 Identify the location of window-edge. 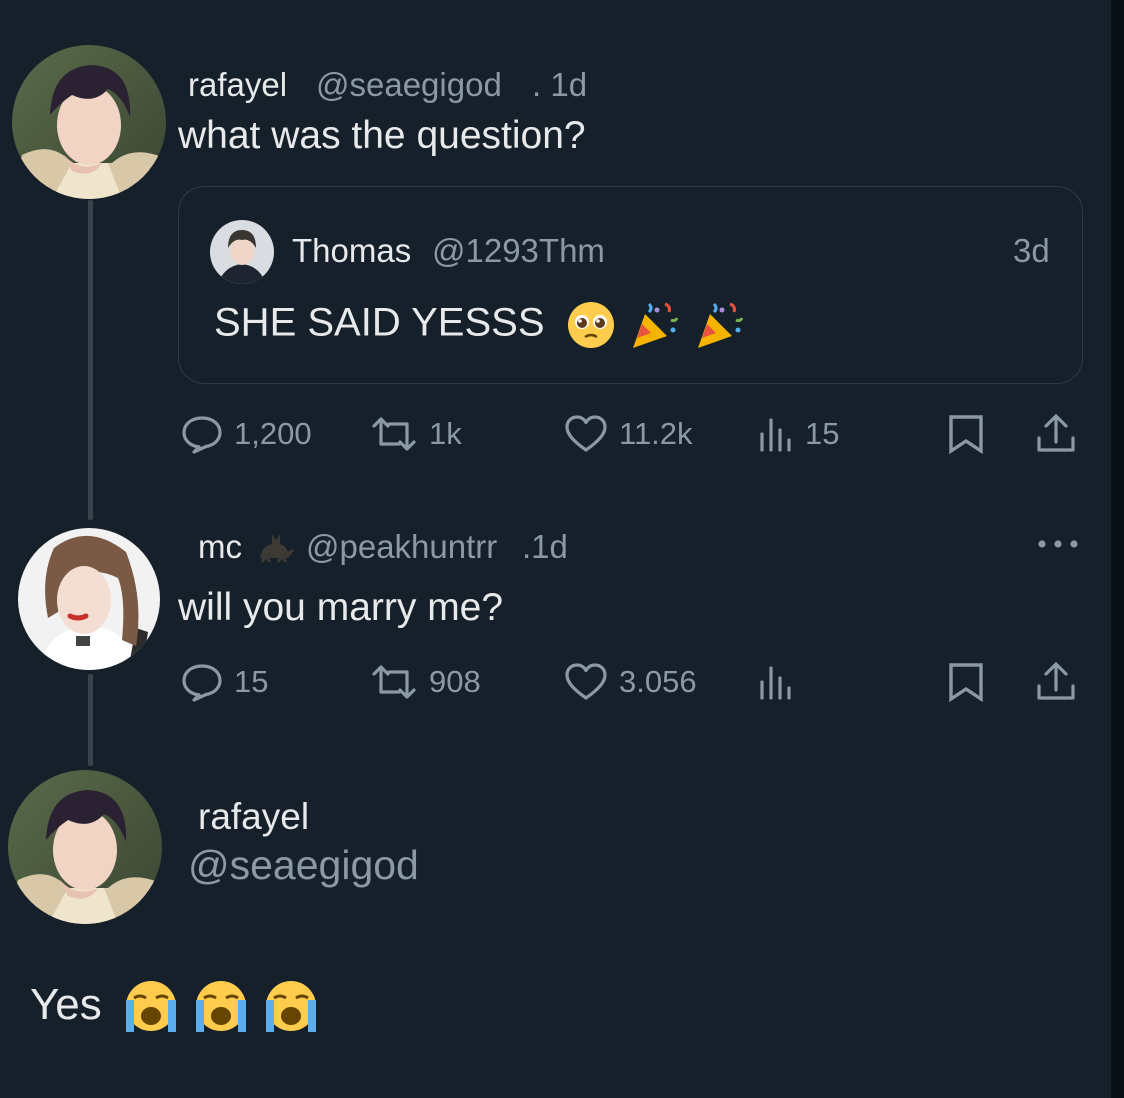
(1117, 549).